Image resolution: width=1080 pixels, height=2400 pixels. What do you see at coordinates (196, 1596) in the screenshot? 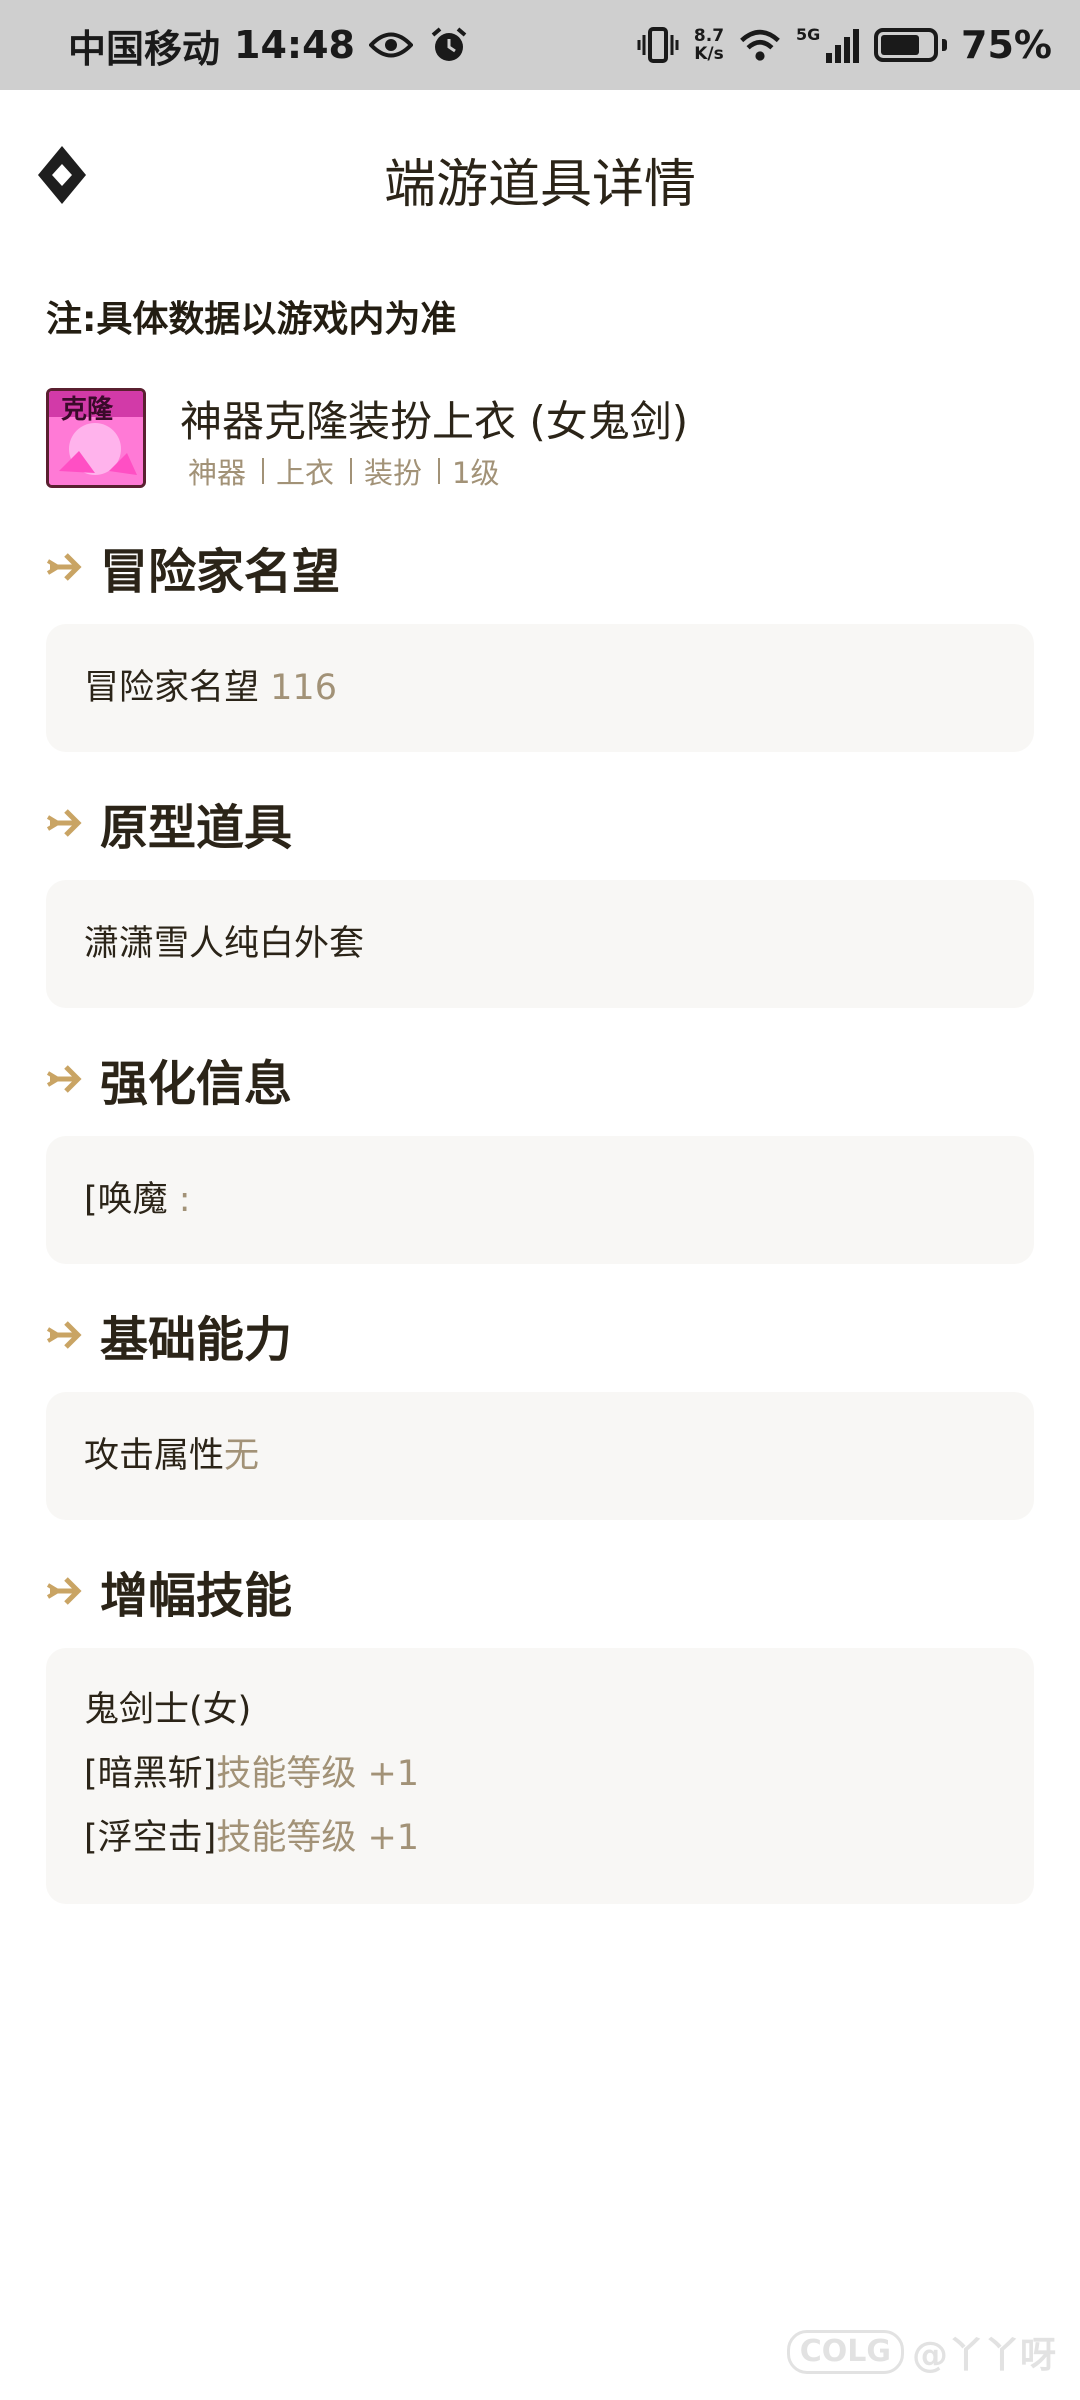
I see `section-title: 增幅技能` at bounding box center [196, 1596].